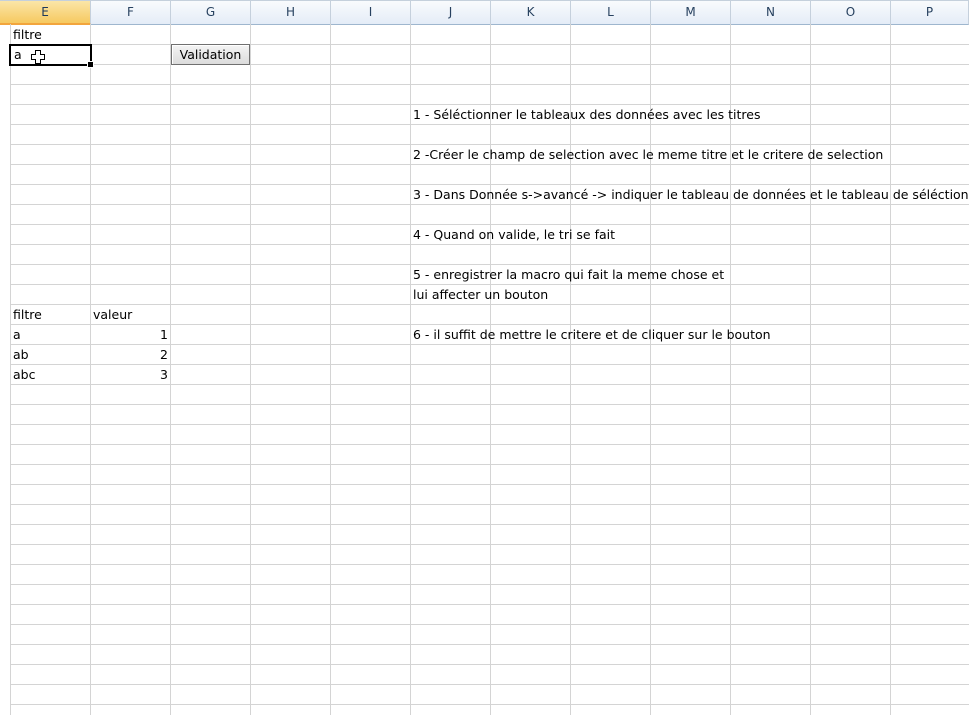 The image size is (969, 715). Describe the element at coordinates (371, 13) in the screenshot. I see `column-header-i: I` at that location.